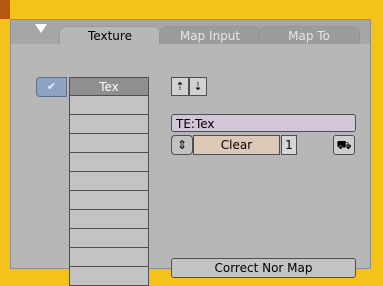  Describe the element at coordinates (110, 36) in the screenshot. I see `tab-texture: Texture` at that location.